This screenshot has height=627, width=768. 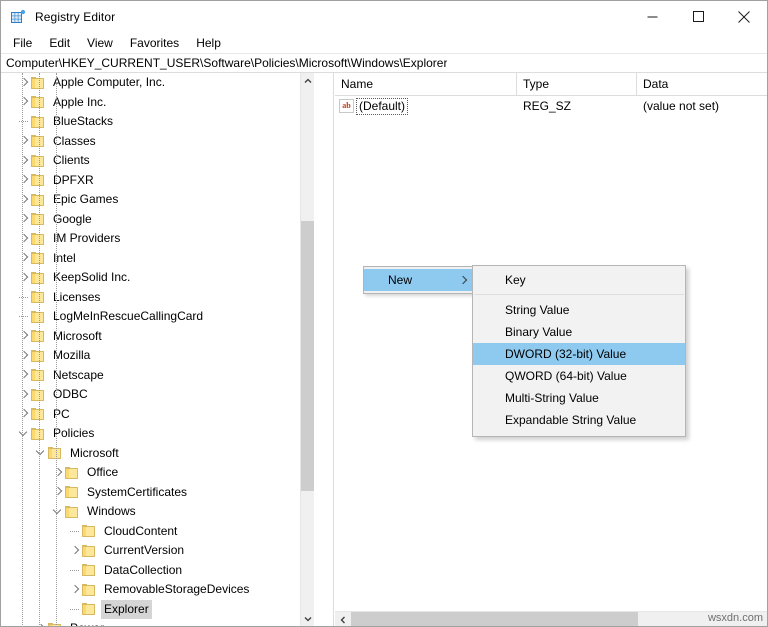 What do you see at coordinates (157, 317) in the screenshot?
I see `tree-item-logmeinrescuecallingcard: LogMeInRescueCallingCard` at bounding box center [157, 317].